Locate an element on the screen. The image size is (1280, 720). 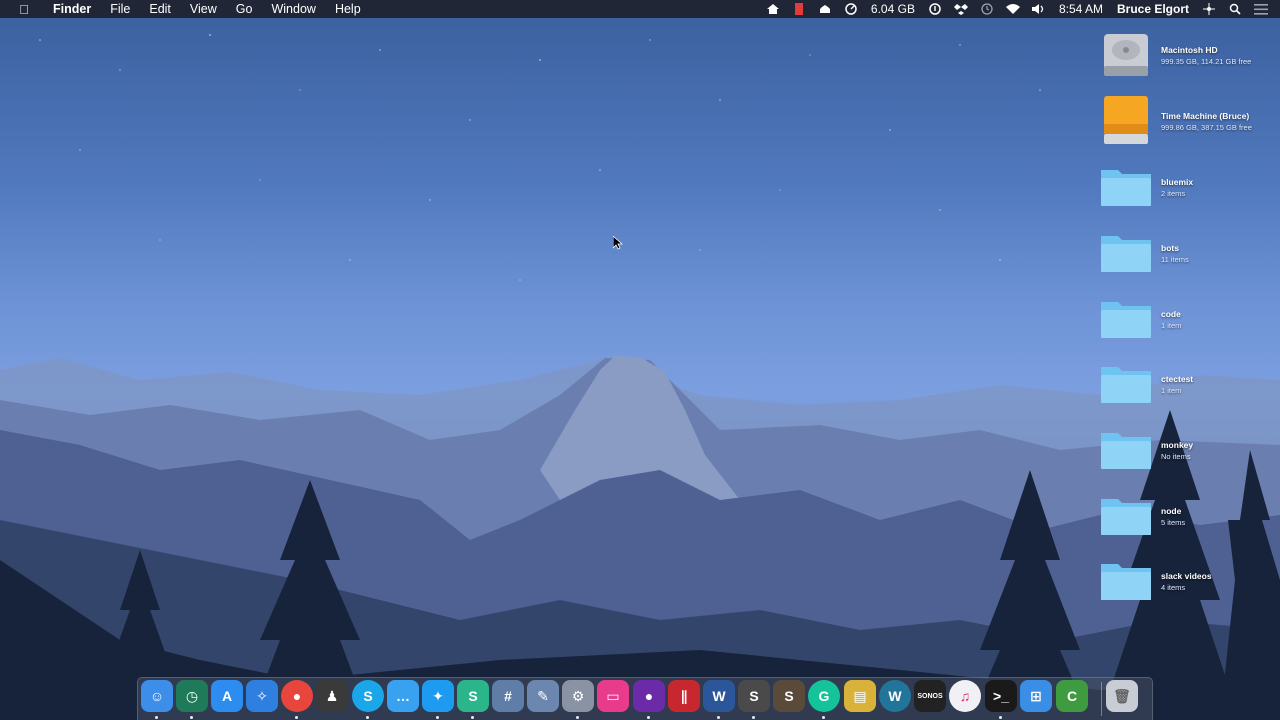
windows-icon: ⊞ is located at coordinates (1036, 696).